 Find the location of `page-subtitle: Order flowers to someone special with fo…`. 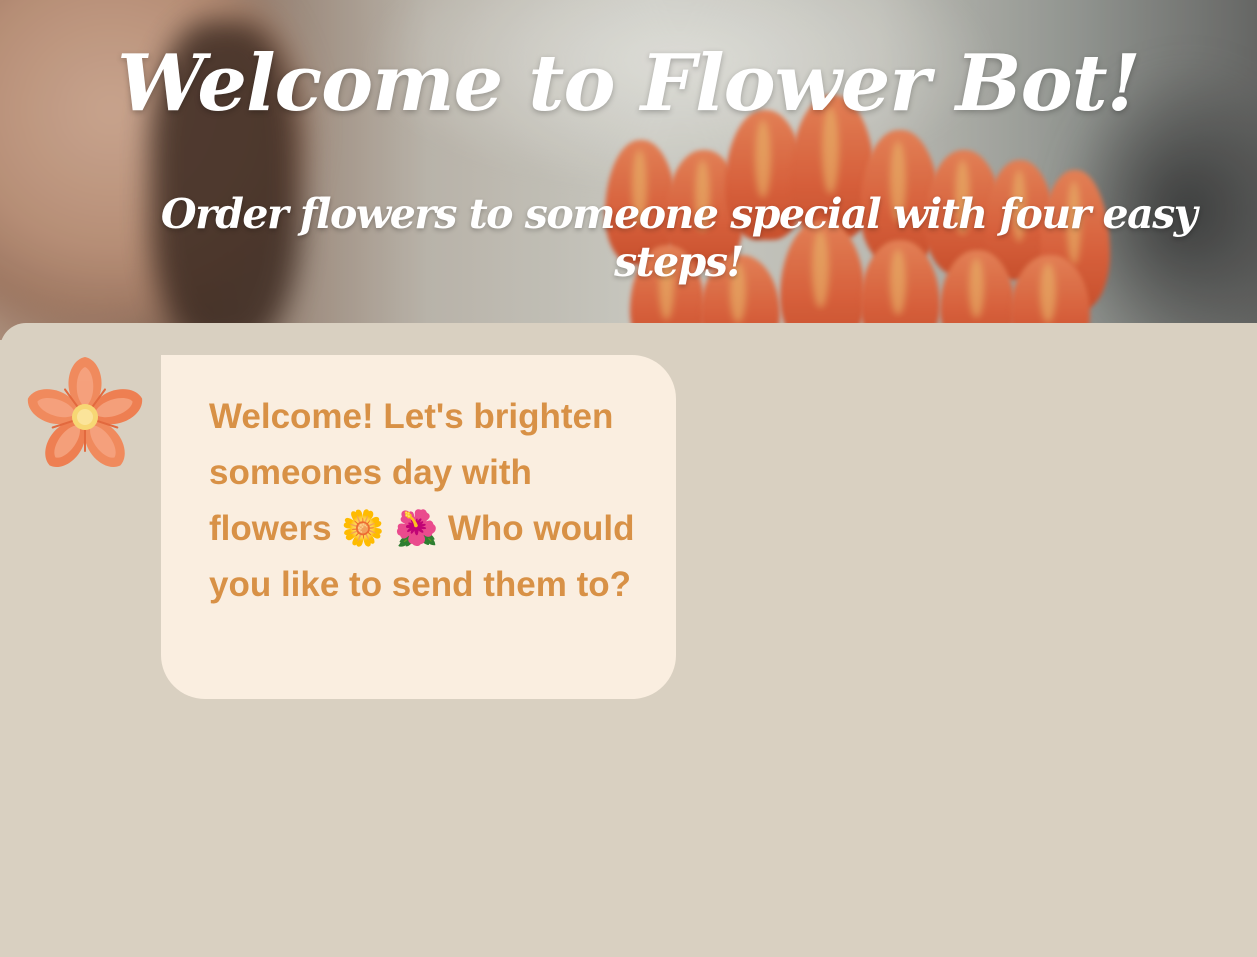

page-subtitle: Order flowers to someone special with fo… is located at coordinates (679, 238).